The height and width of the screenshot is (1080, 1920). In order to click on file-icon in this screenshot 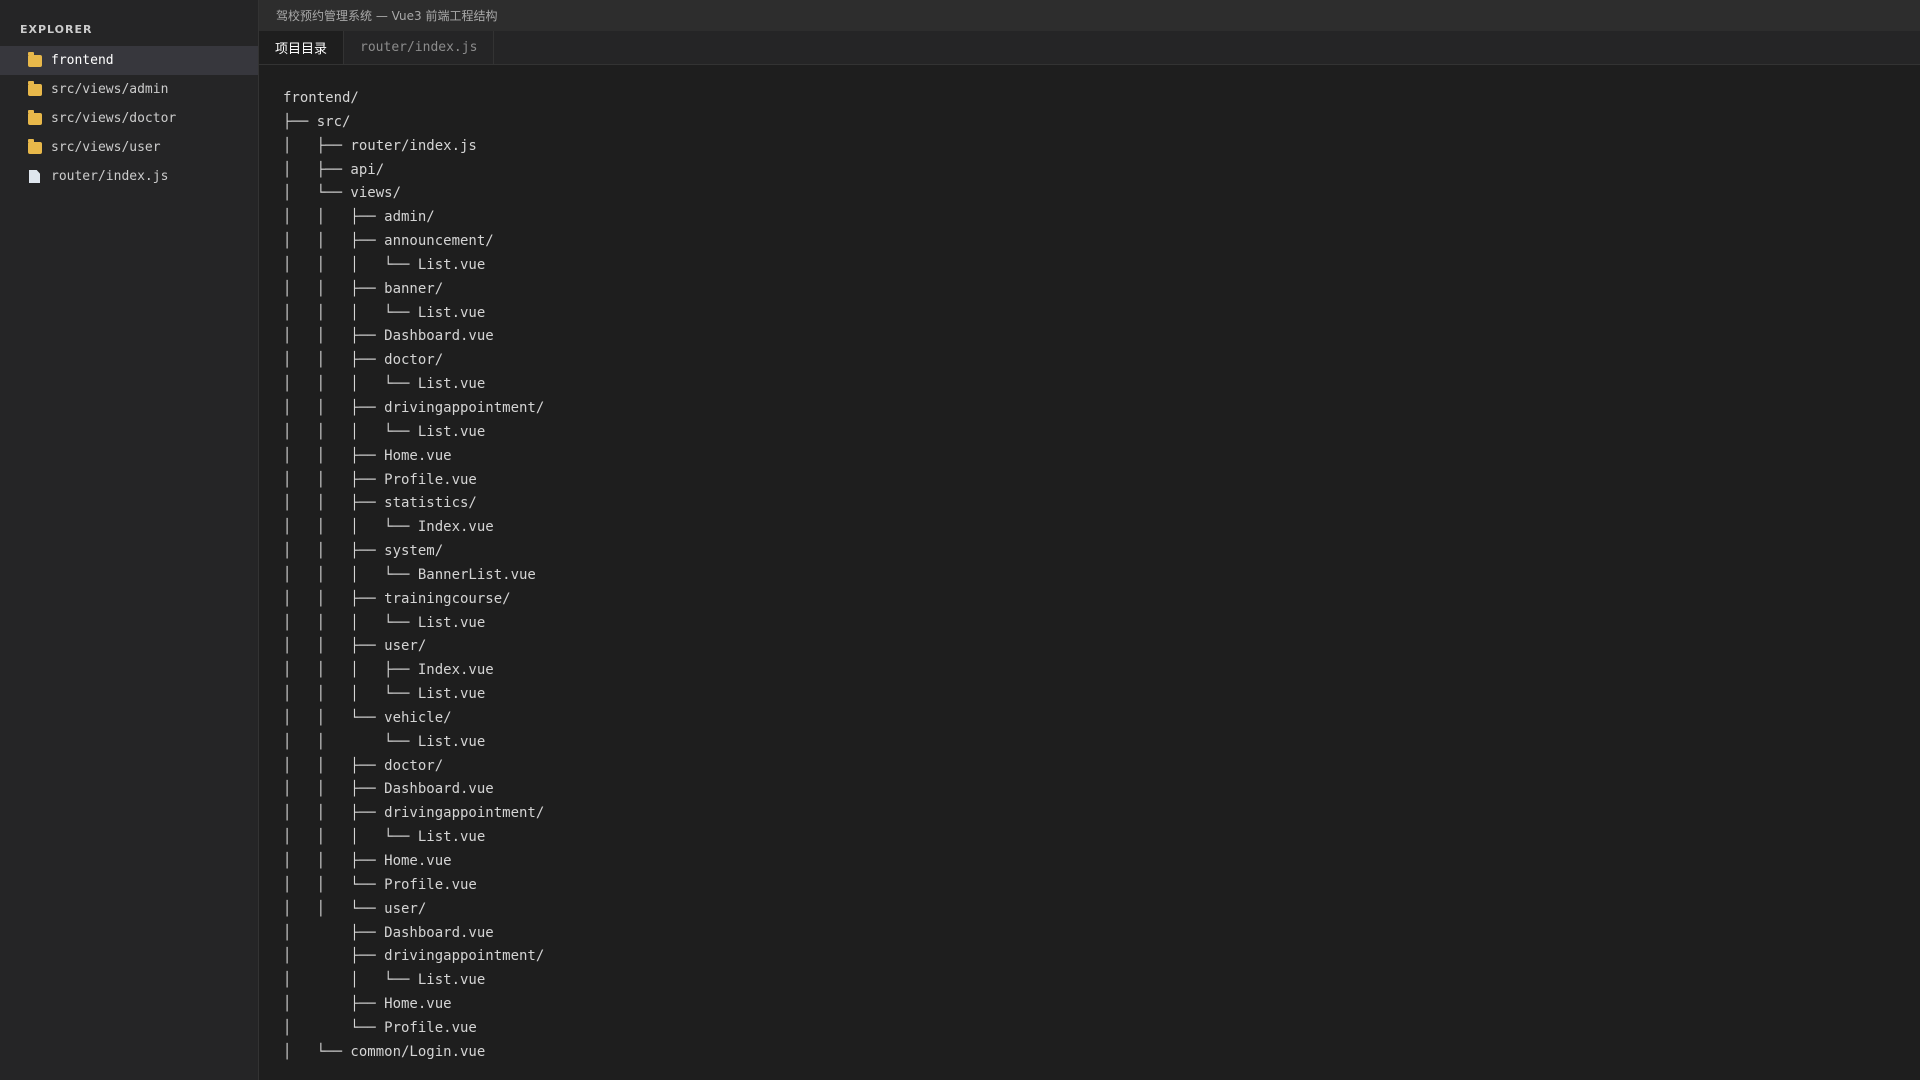, I will do `click(34, 176)`.